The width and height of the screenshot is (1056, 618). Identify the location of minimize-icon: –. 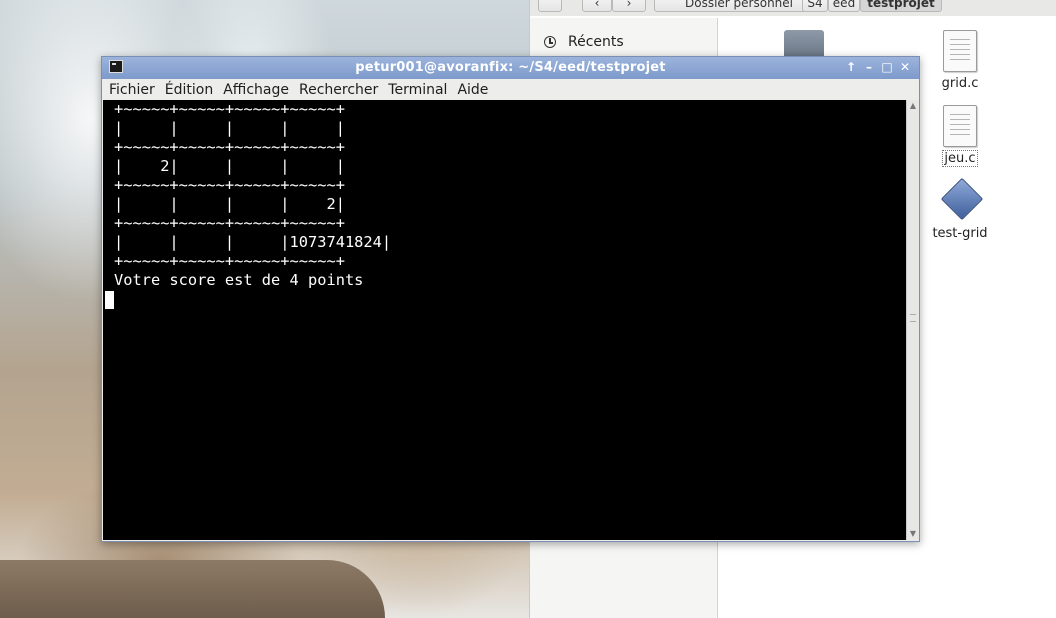
(869, 67).